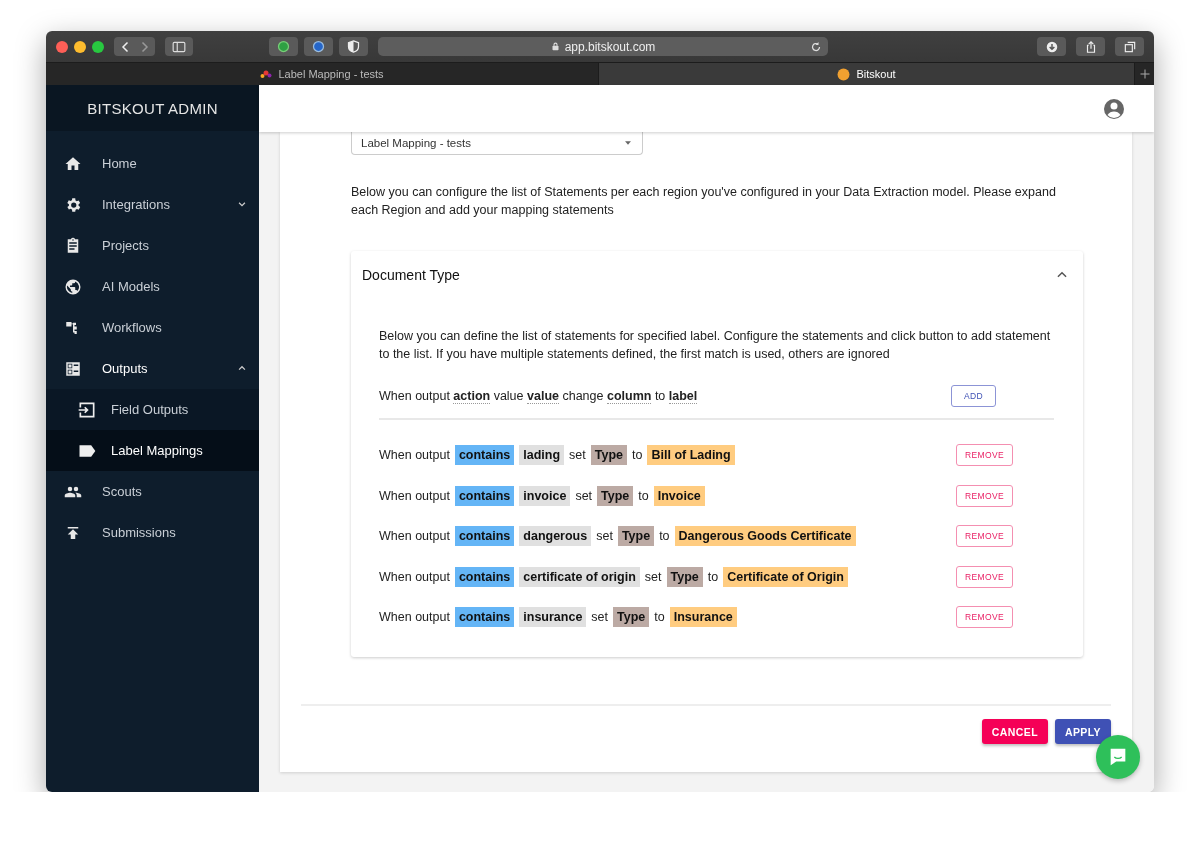 Image resolution: width=1200 pixels, height=854 pixels. Describe the element at coordinates (610, 46) in the screenshot. I see `url-text: app.bitskout.com` at that location.